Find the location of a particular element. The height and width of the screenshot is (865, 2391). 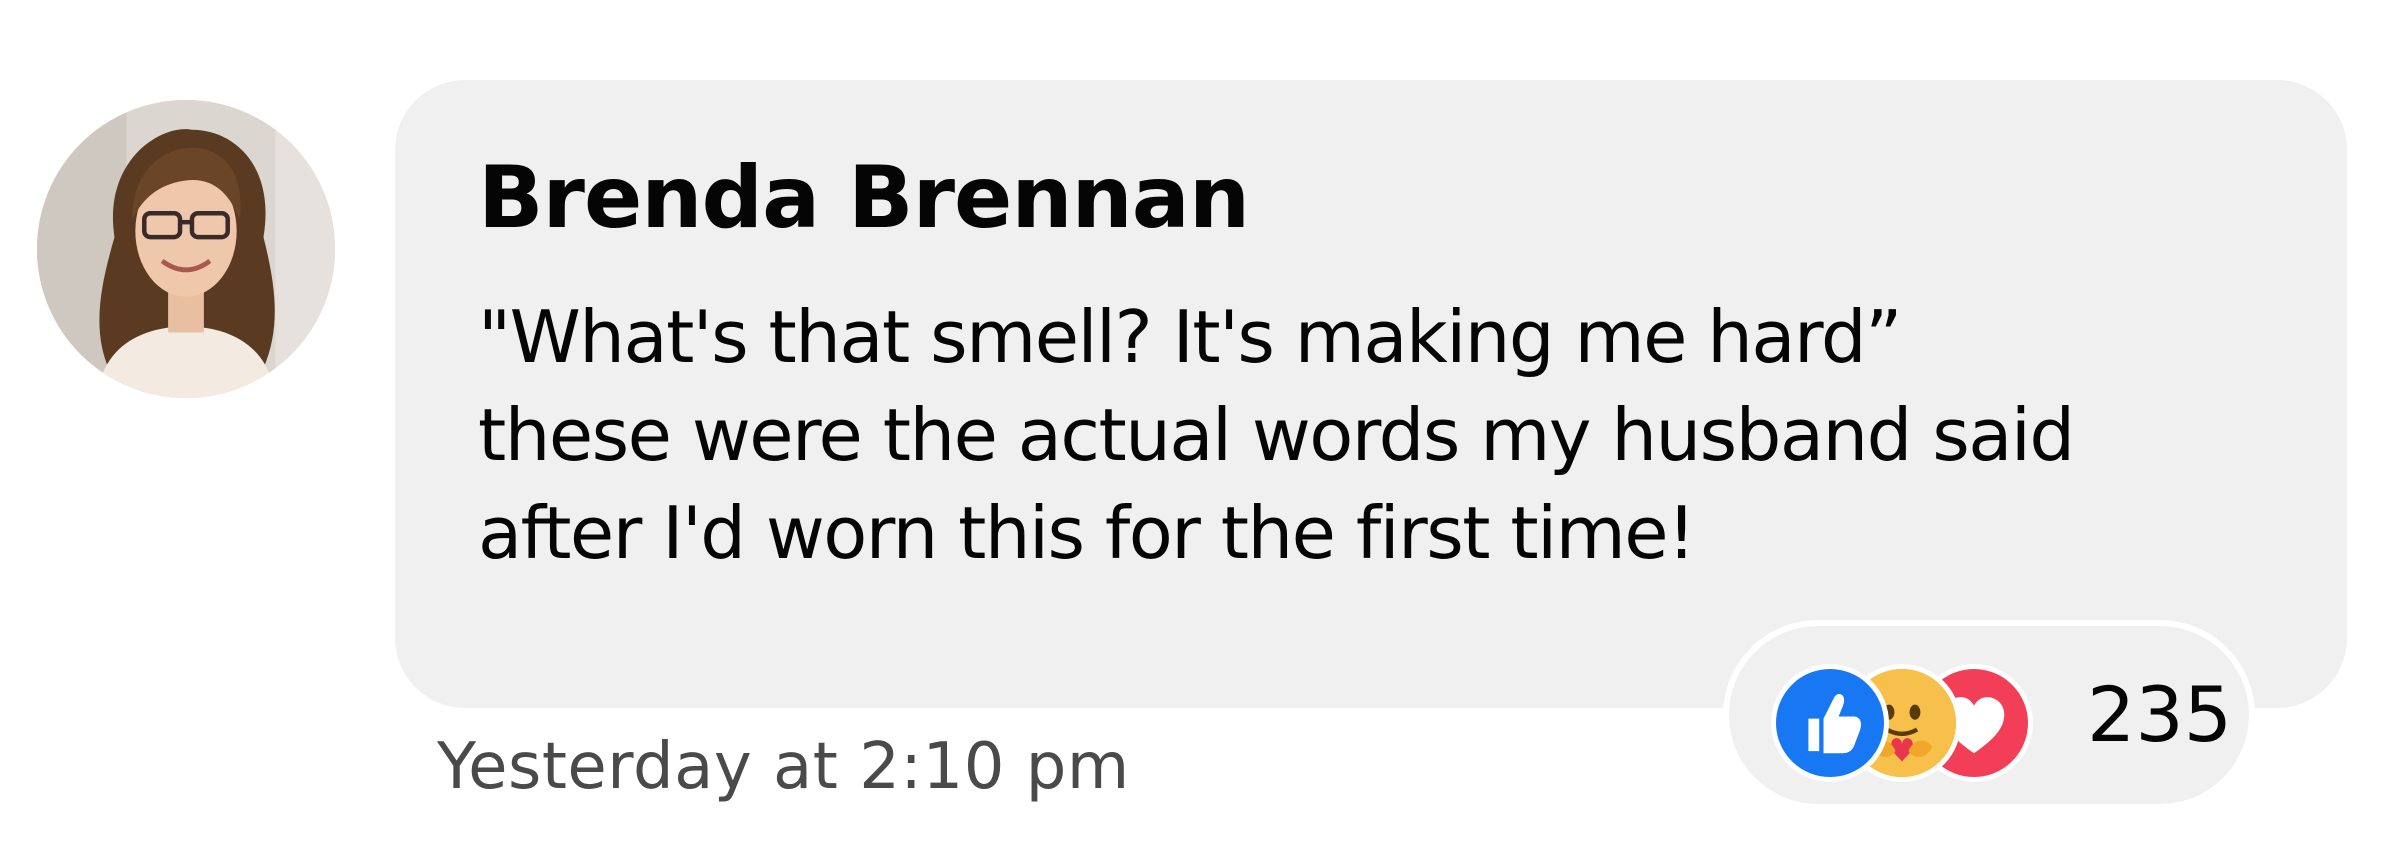

avatar is located at coordinates (186, 249).